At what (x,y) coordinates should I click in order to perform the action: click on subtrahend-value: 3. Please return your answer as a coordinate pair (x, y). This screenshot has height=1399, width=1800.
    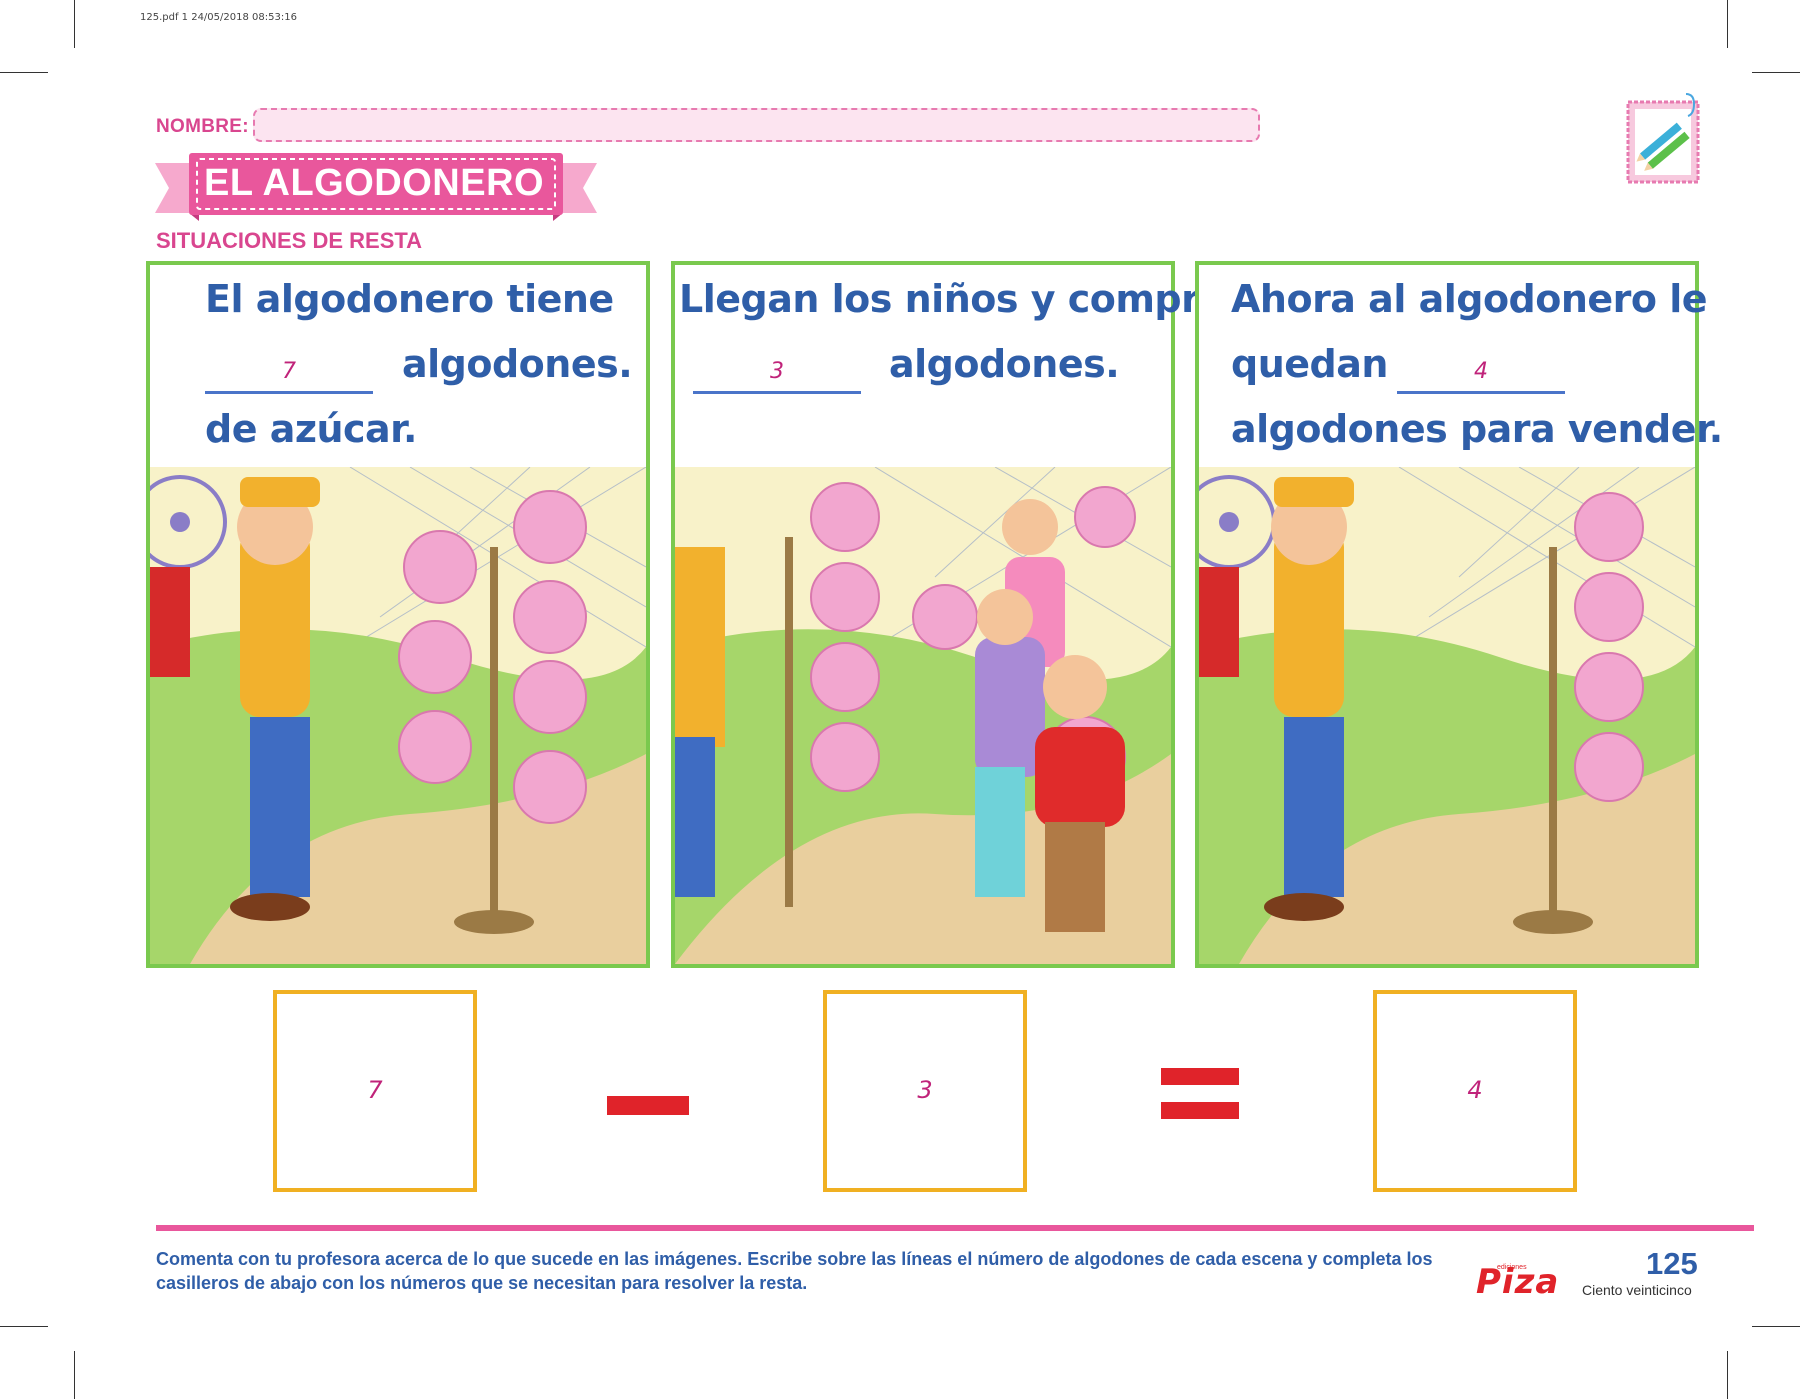
    Looking at the image, I should click on (925, 1090).